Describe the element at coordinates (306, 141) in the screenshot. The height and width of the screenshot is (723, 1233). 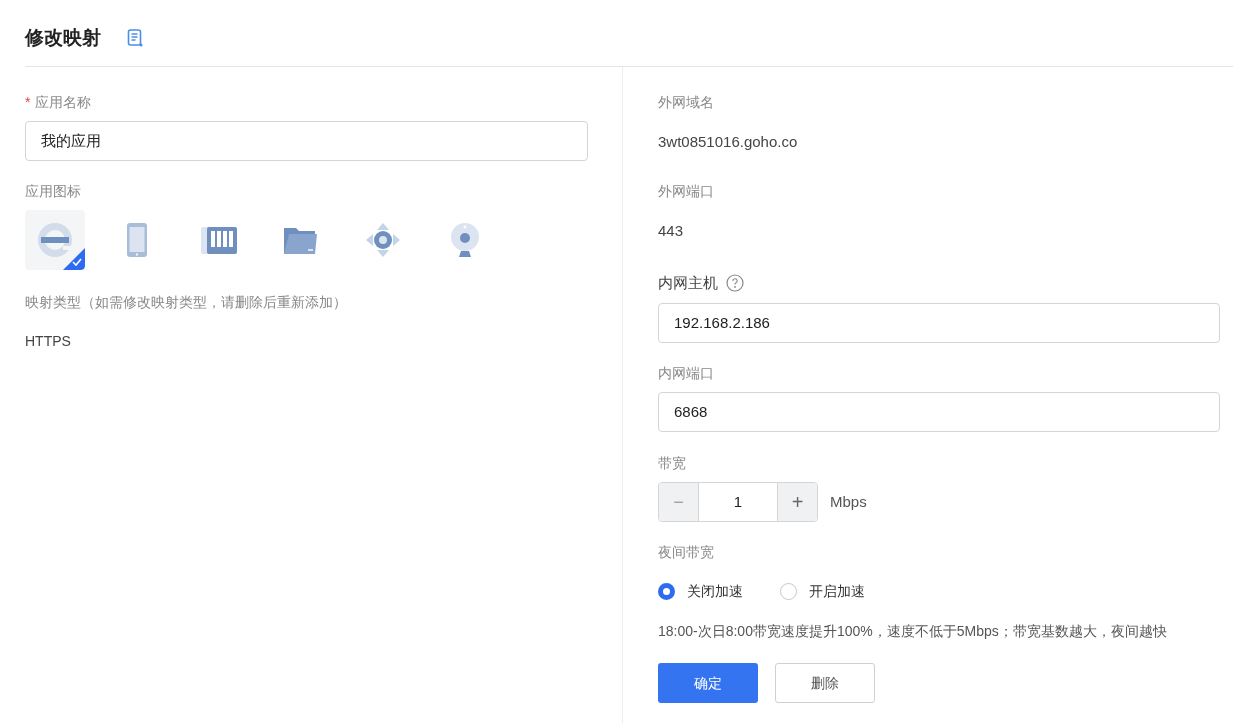
I see `app-name-input: 我的应用` at that location.